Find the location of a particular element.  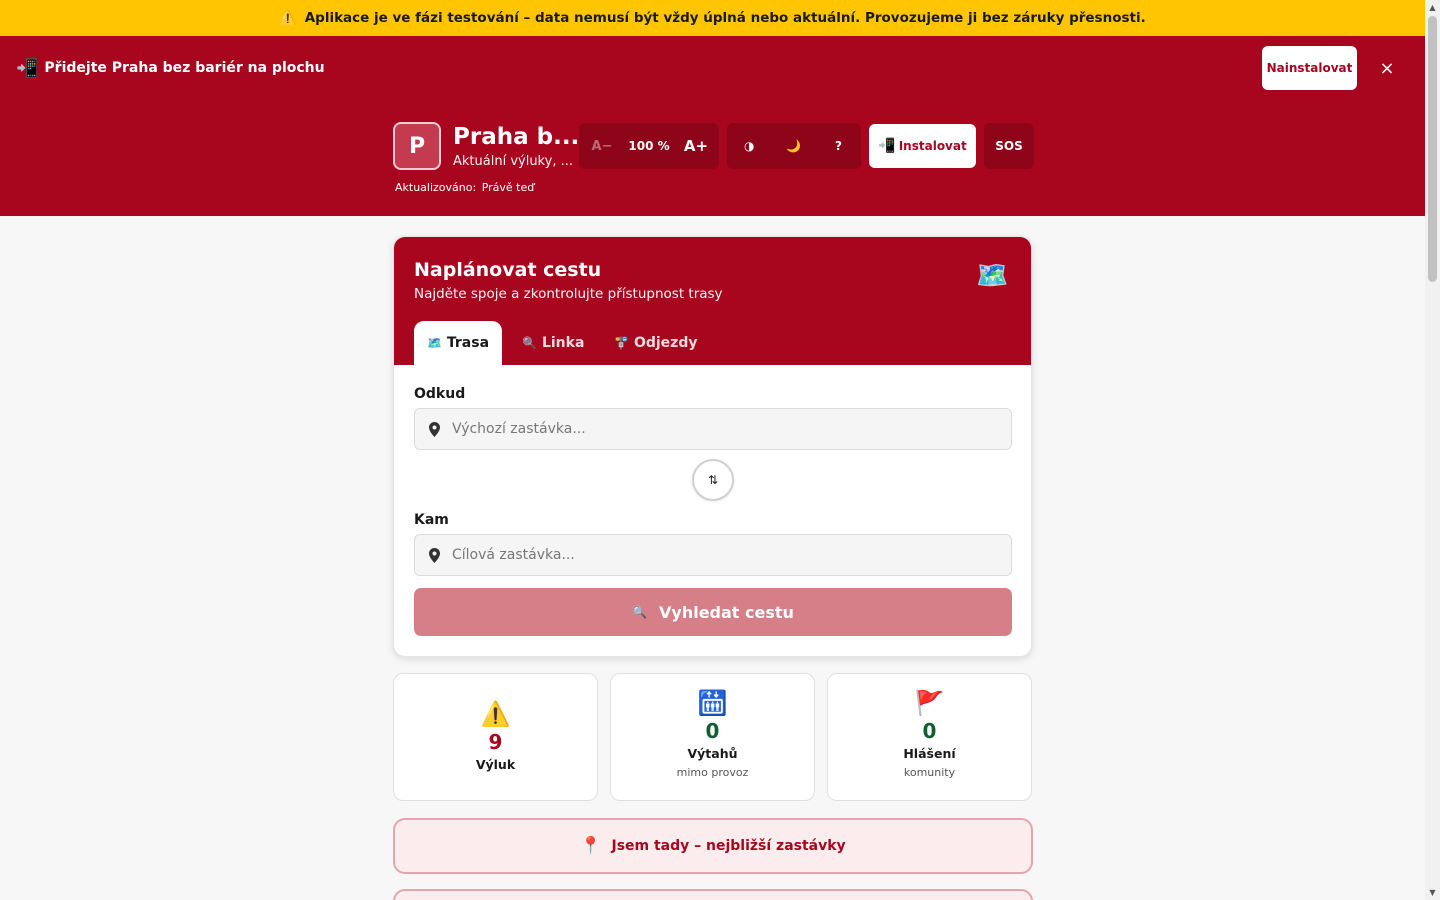

from-input is located at coordinates (722, 429).